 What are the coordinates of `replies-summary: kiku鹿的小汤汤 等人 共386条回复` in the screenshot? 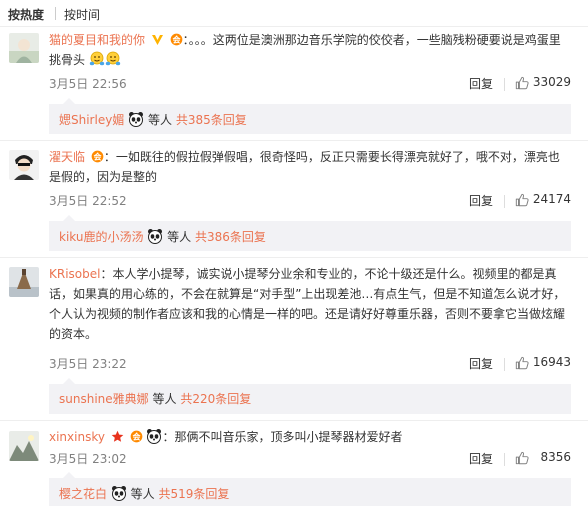 It's located at (310, 233).